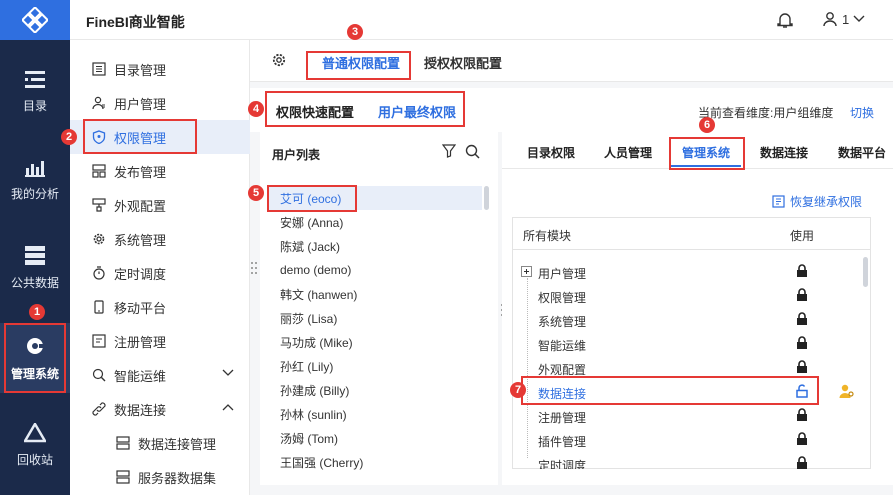 The image size is (893, 495). I want to click on module-label: 系统管理, so click(562, 322).